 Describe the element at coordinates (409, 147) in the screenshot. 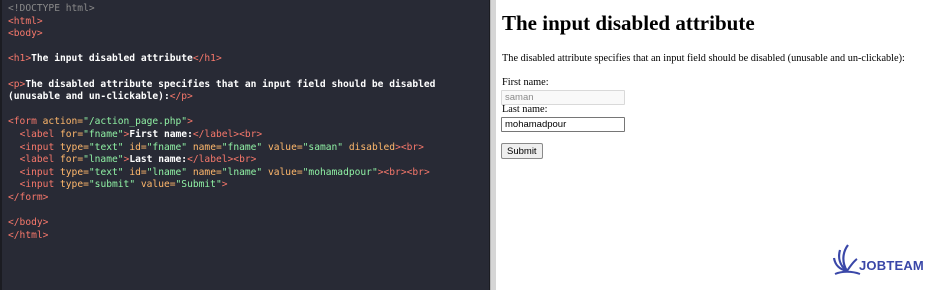

I see `code-token: ><br>` at that location.